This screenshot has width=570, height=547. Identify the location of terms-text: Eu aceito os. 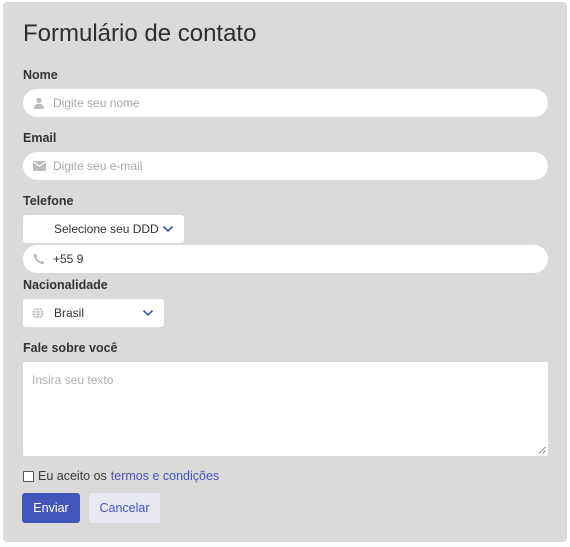
(72, 476).